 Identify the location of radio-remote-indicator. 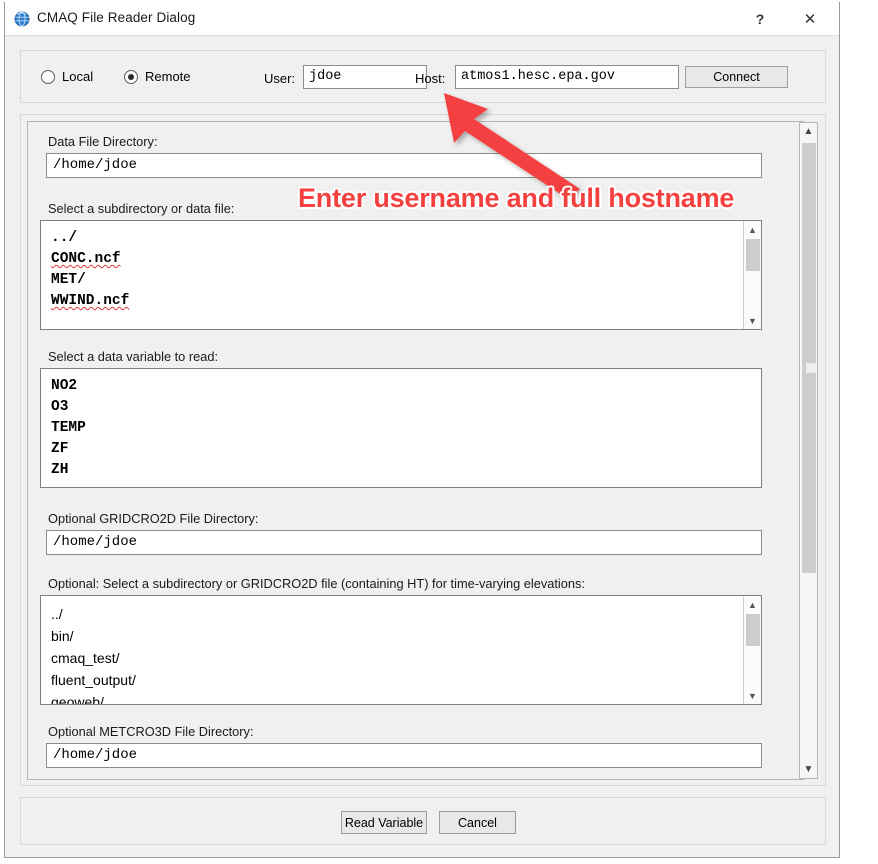
(131, 76).